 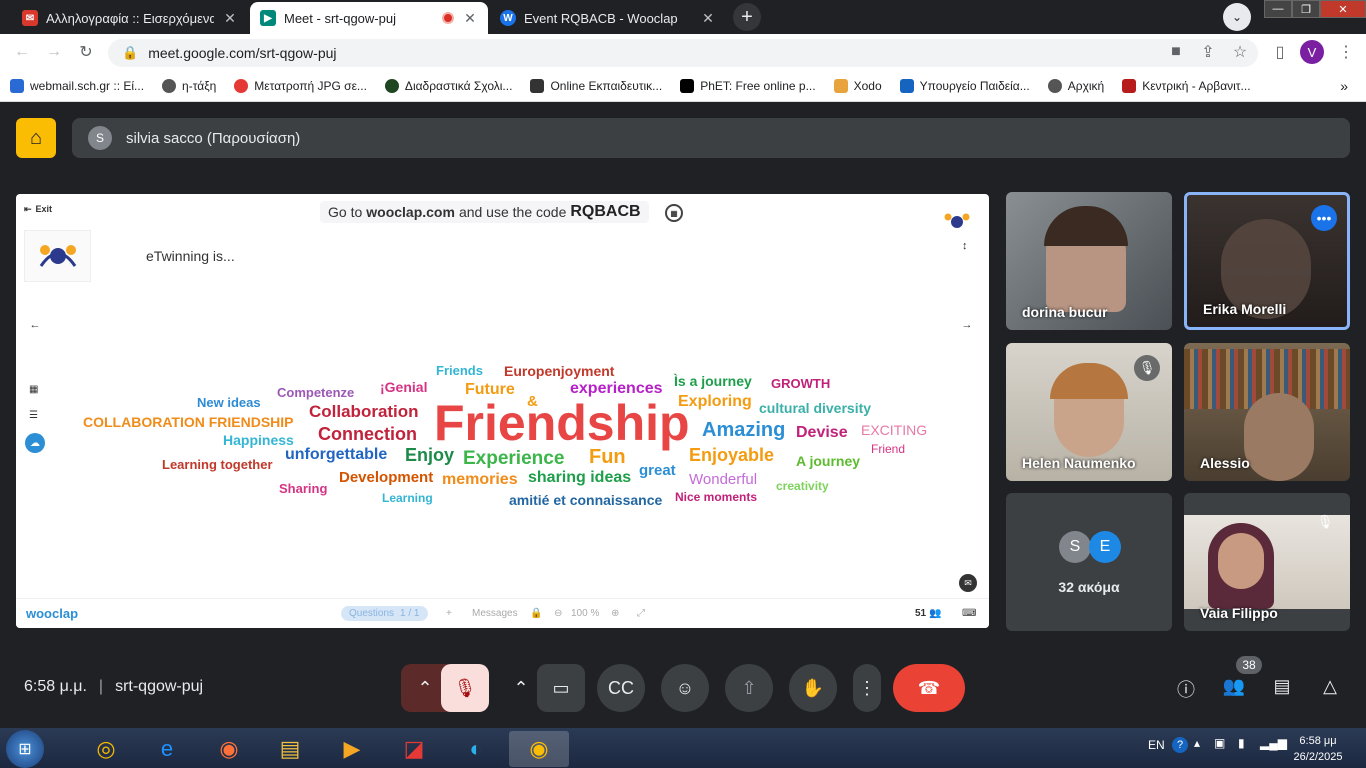 What do you see at coordinates (1330, 688) in the screenshot?
I see `activities-icon: △` at bounding box center [1330, 688].